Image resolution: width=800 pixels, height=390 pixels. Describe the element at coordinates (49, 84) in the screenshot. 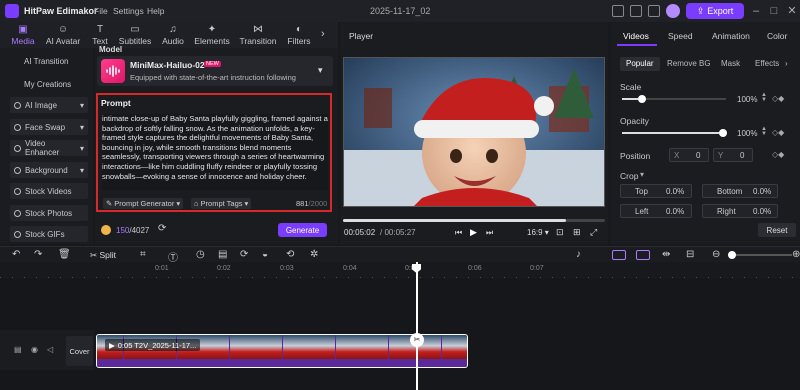

I see `sidebar-item-my-creations: My Creations` at that location.